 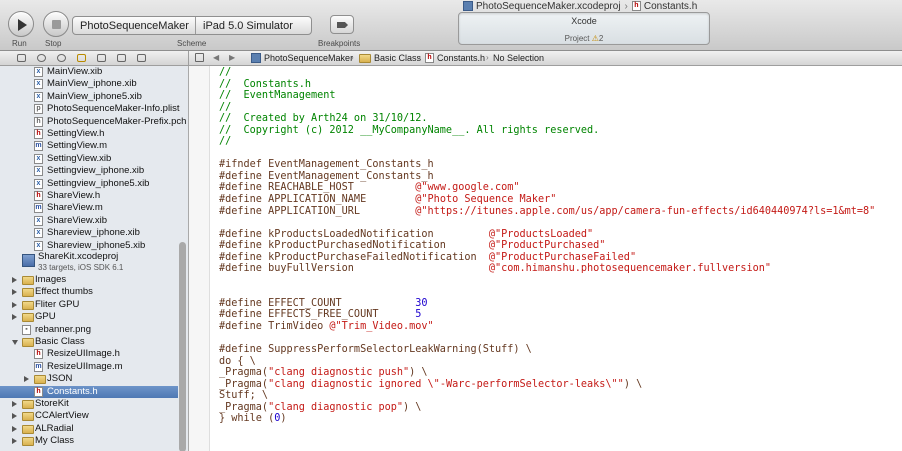 What do you see at coordinates (89, 184) in the screenshot?
I see `navigator-file: x Settingview_iphone5.xib` at bounding box center [89, 184].